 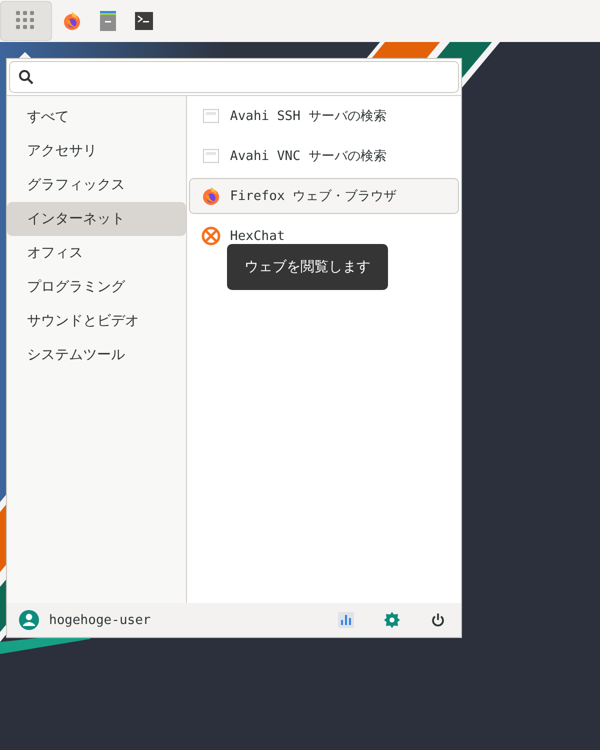 I want to click on monitor-icon, so click(x=346, y=620).